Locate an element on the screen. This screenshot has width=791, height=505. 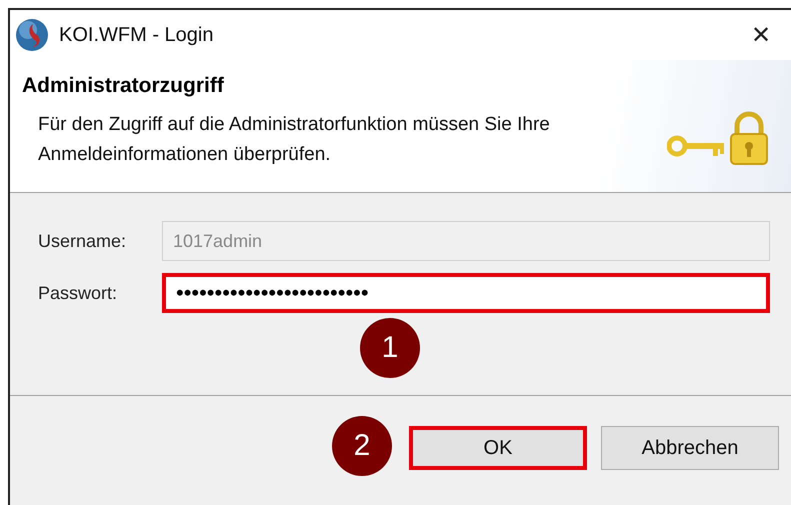
cancel-button: Abbrechen is located at coordinates (690, 448).